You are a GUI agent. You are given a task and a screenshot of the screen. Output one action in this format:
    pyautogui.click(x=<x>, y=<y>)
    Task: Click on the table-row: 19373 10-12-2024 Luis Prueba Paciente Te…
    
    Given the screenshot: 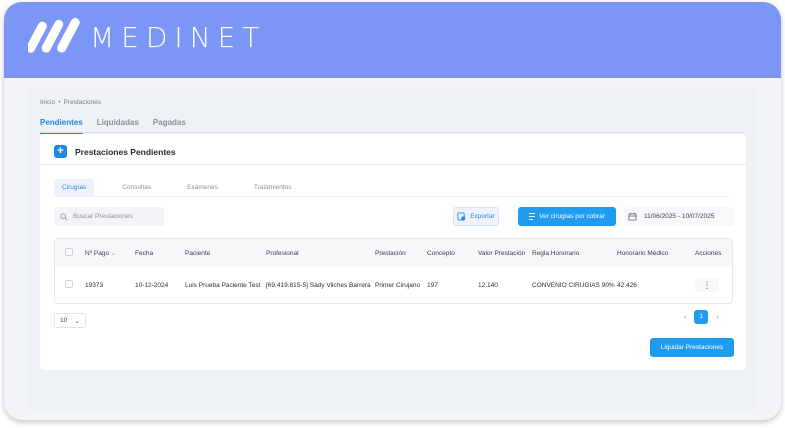 What is the action you would take?
    pyautogui.click(x=393, y=285)
    